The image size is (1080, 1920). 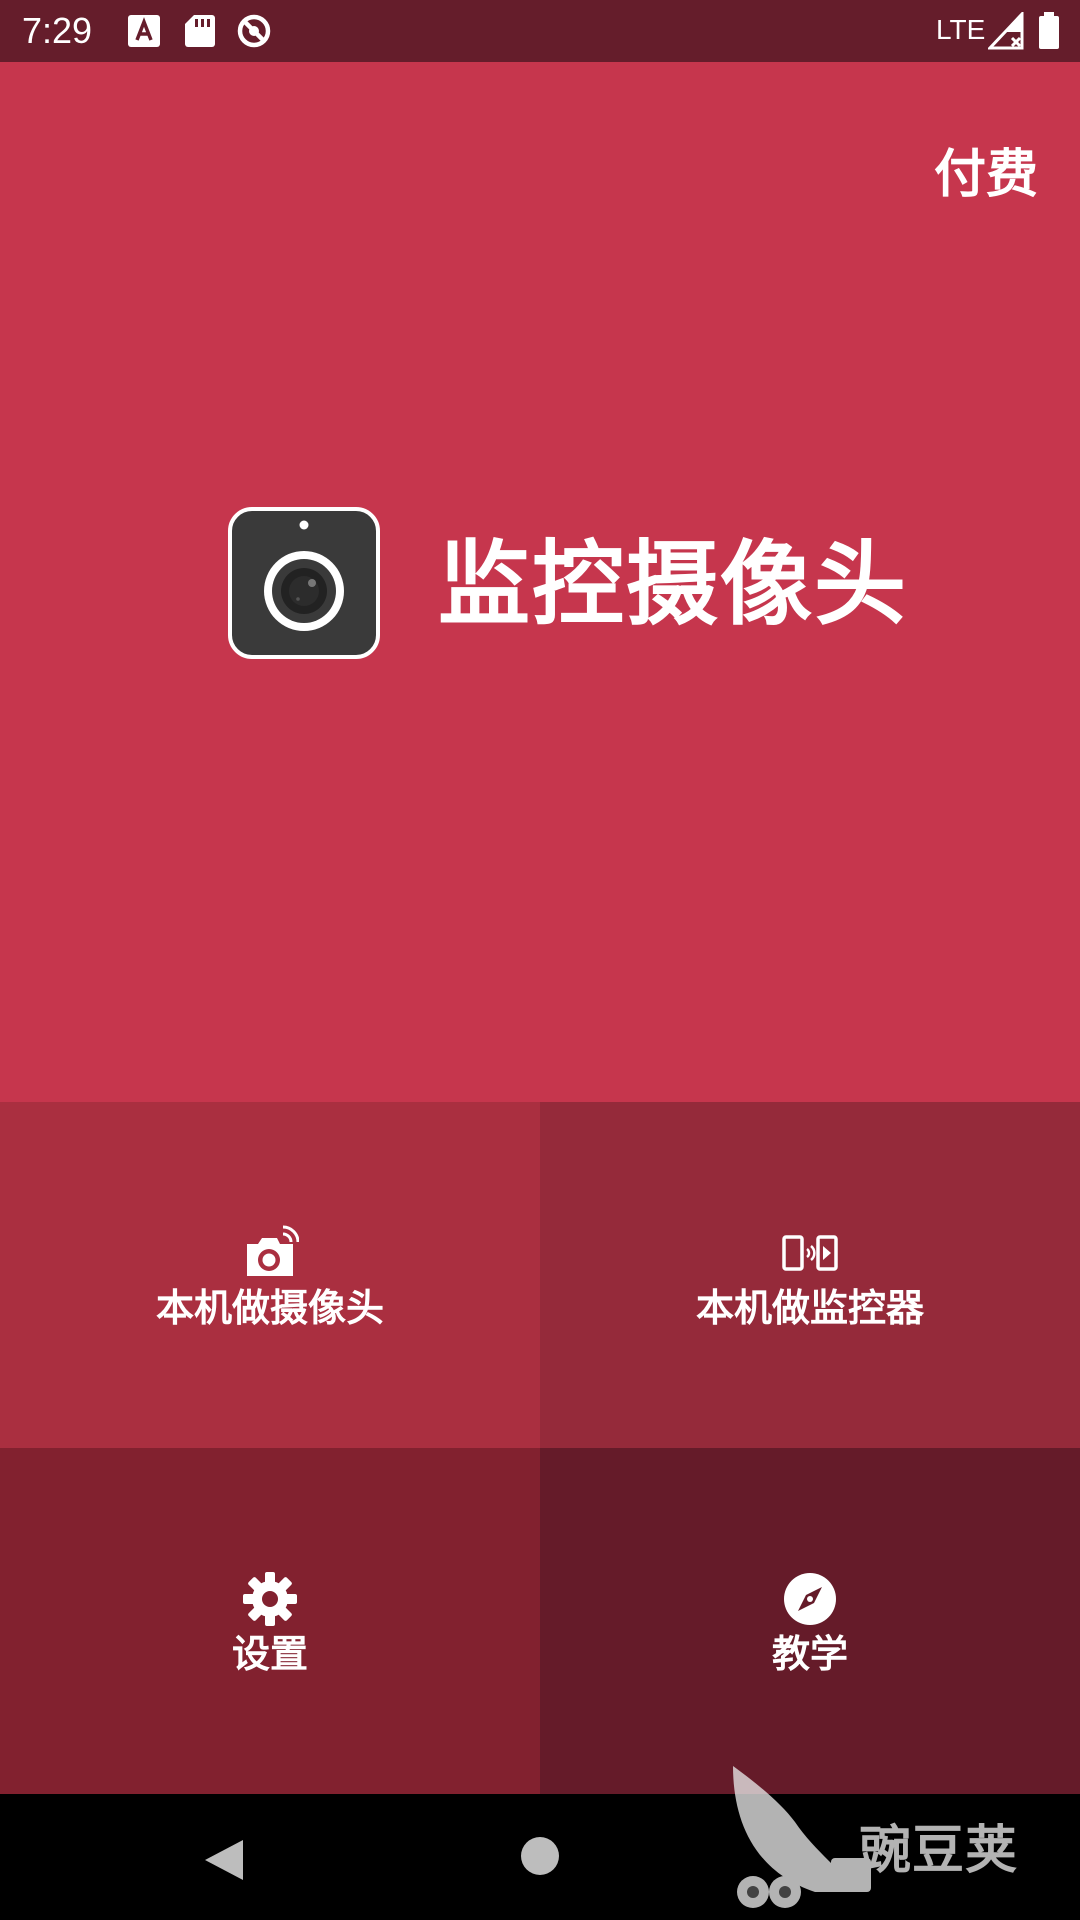 I want to click on back-icon, so click(x=224, y=1860).